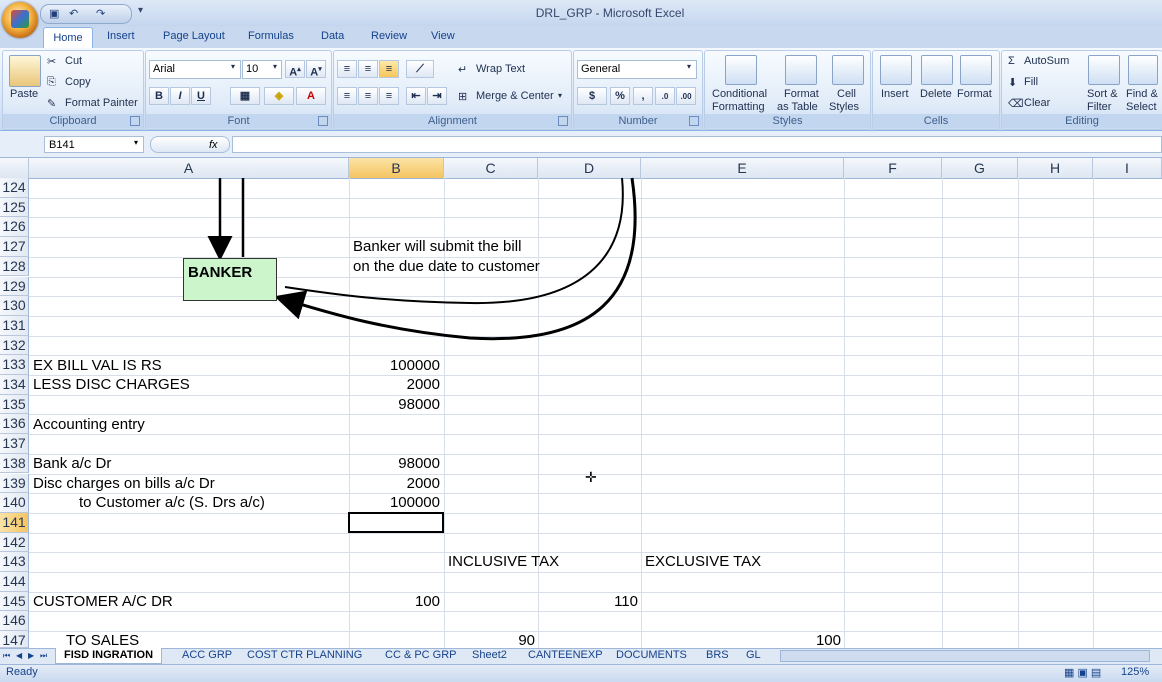 The image size is (1162, 682). Describe the element at coordinates (703, 562) in the screenshot. I see `cell-e143: EXCLUSIVE TAX` at that location.